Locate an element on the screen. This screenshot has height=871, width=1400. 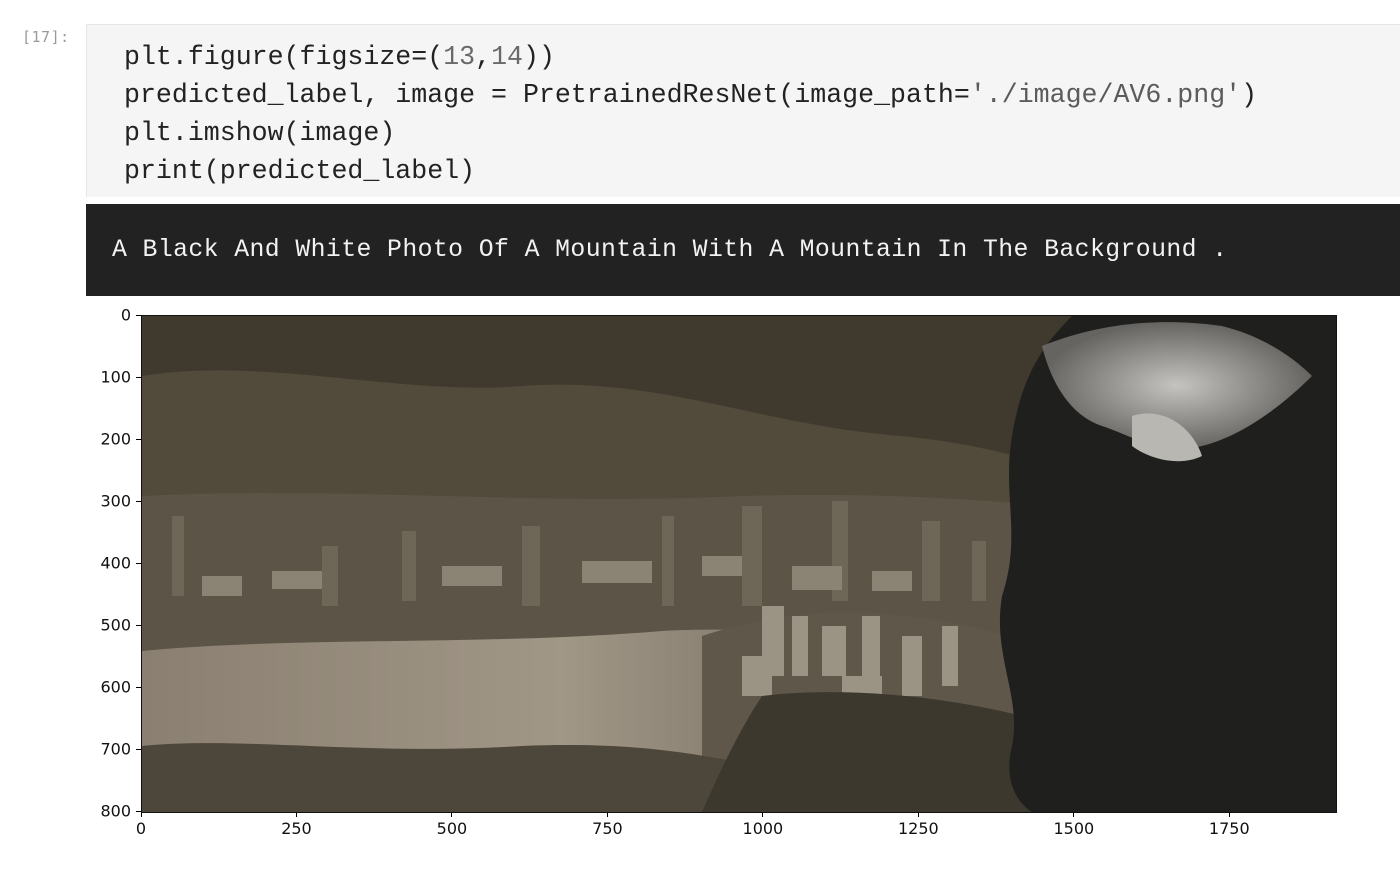
y-tick-label: 700 is located at coordinates (115, 749).